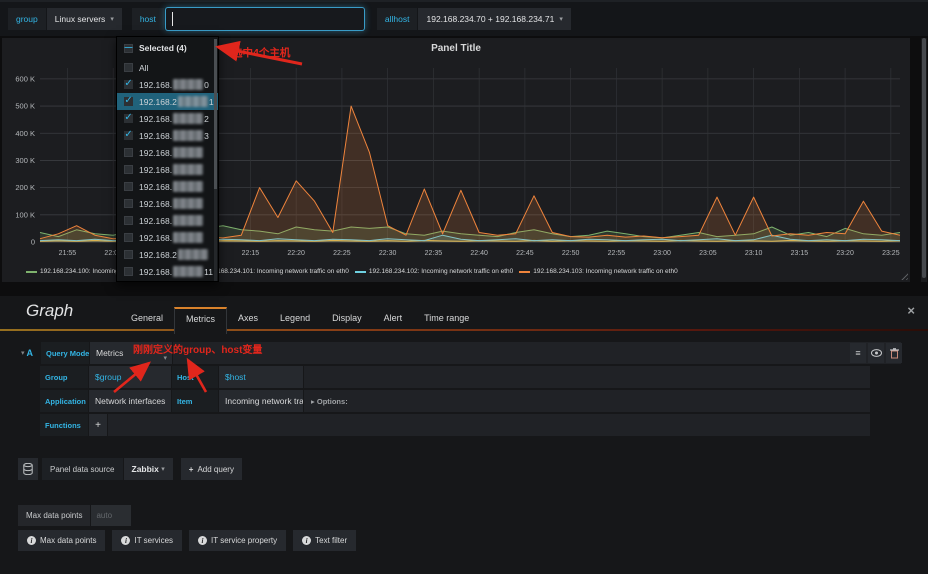  I want to click on legend-color-dash, so click(360, 271).